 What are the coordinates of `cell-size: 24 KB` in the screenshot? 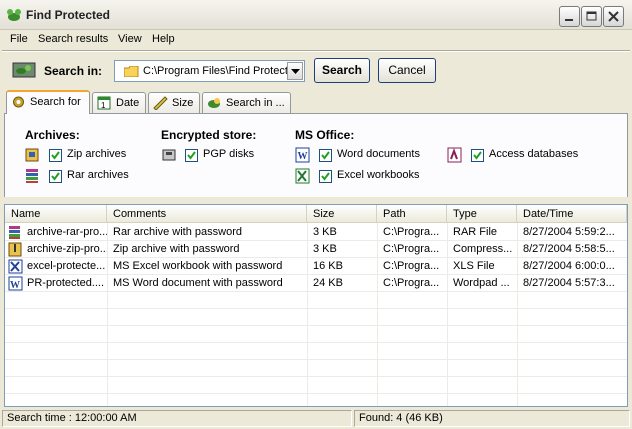 It's located at (328, 283).